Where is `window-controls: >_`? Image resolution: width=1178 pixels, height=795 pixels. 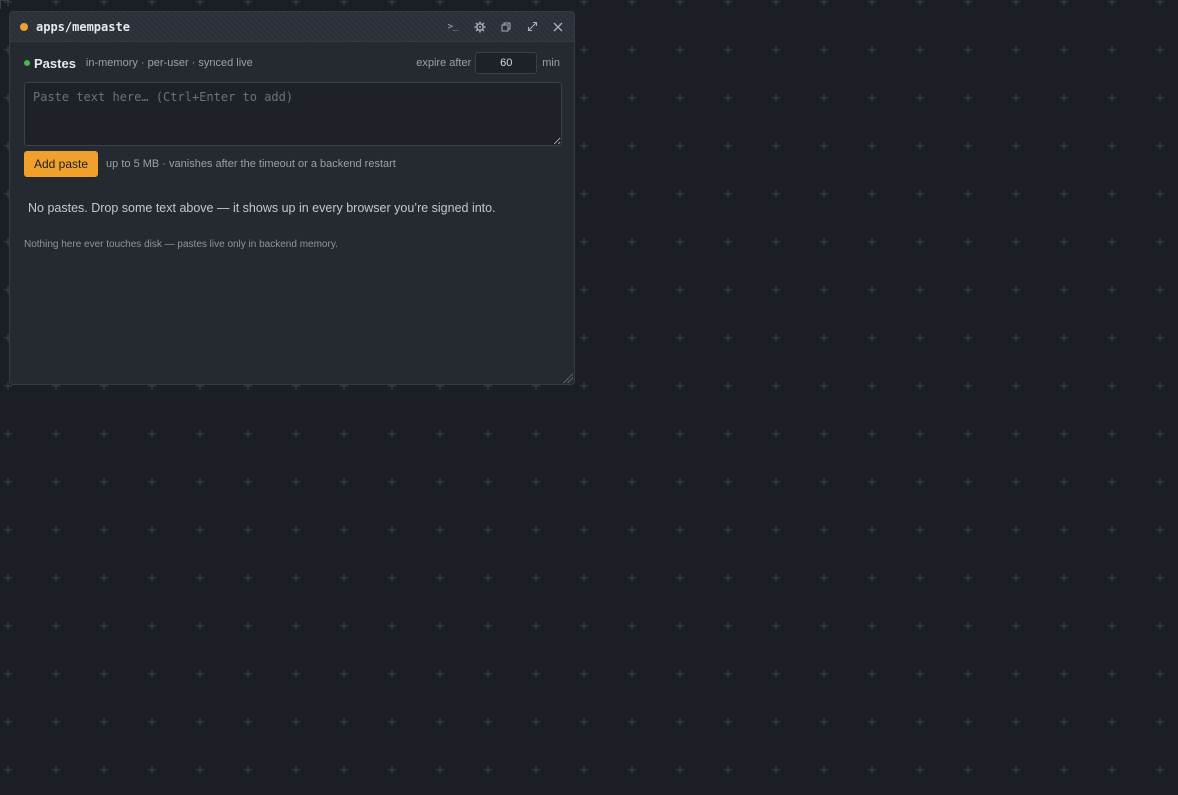 window-controls: >_ is located at coordinates (505, 27).